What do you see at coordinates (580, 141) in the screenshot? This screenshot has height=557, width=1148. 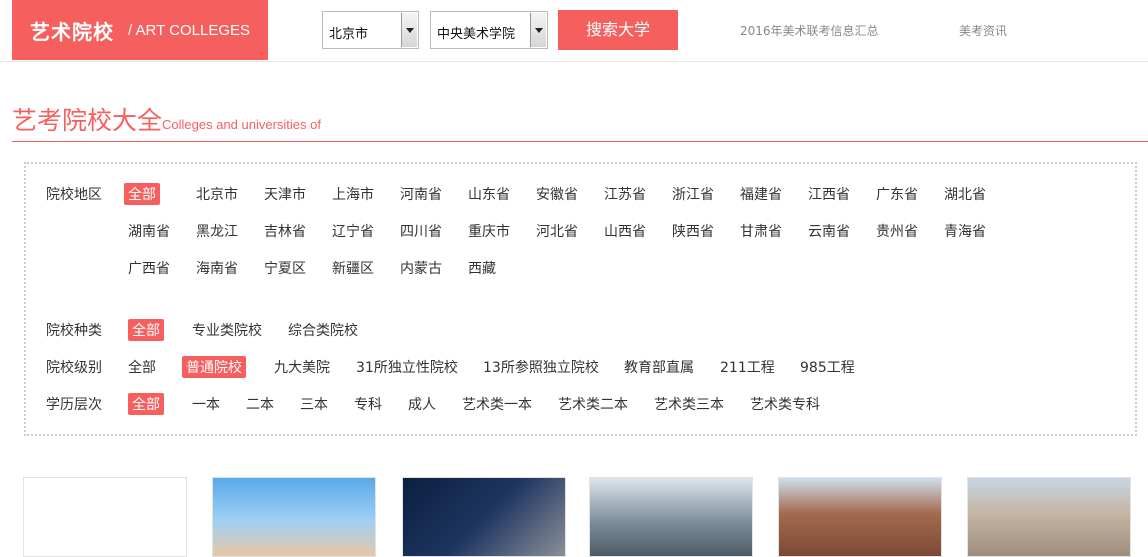 I see `title-divider` at bounding box center [580, 141].